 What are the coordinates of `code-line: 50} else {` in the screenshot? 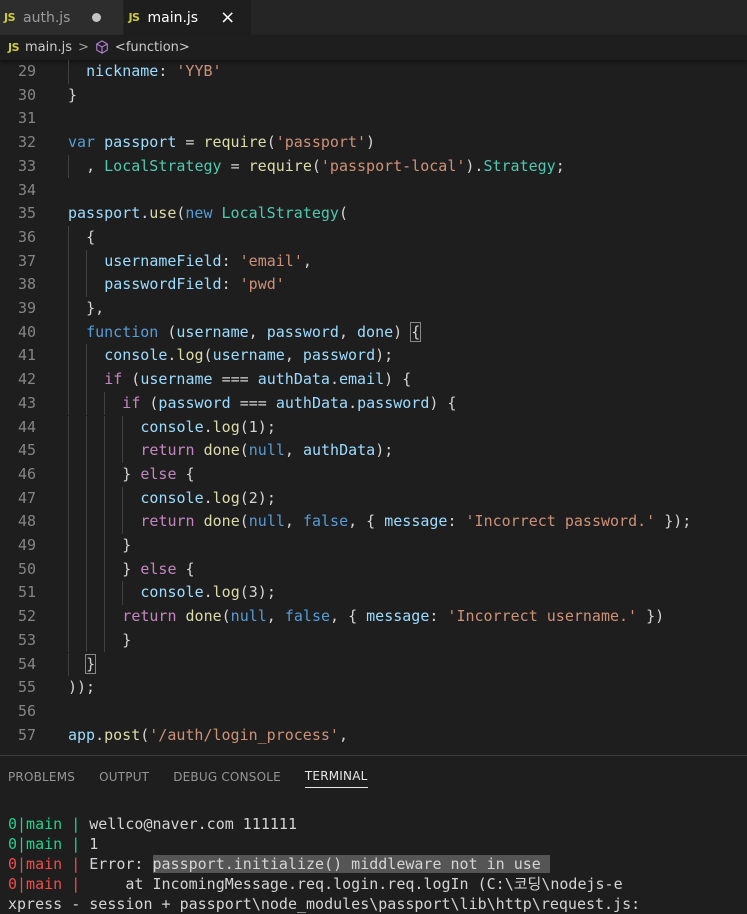 It's located at (373, 569).